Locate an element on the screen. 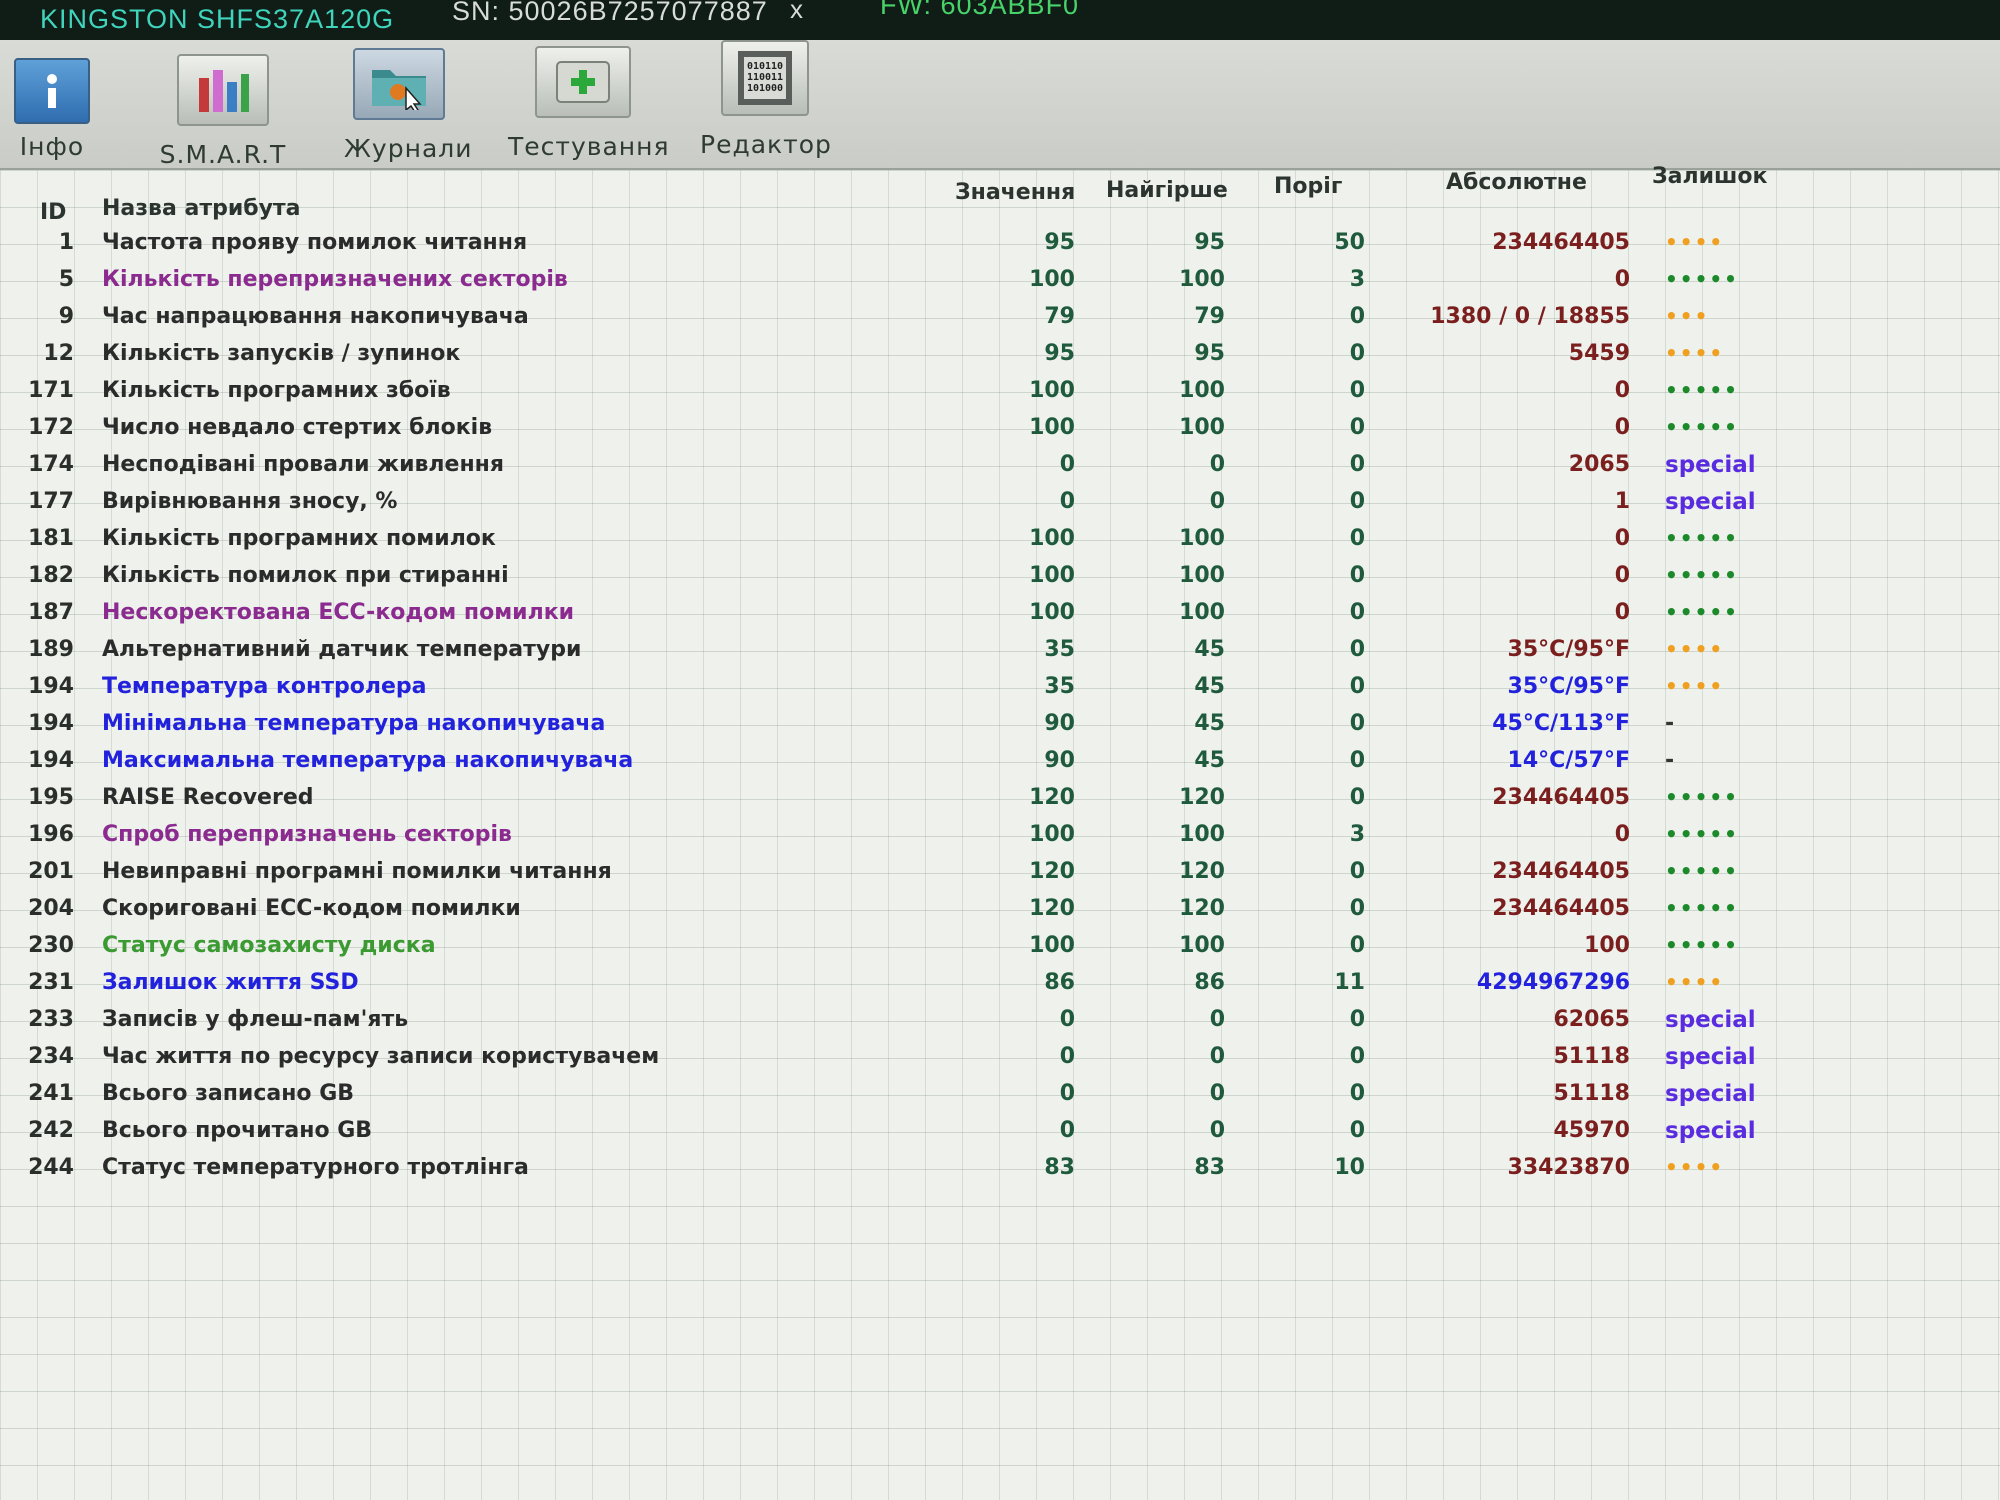 The image size is (2000, 1500). col-header-worst: Найгірше is located at coordinates (1167, 190).